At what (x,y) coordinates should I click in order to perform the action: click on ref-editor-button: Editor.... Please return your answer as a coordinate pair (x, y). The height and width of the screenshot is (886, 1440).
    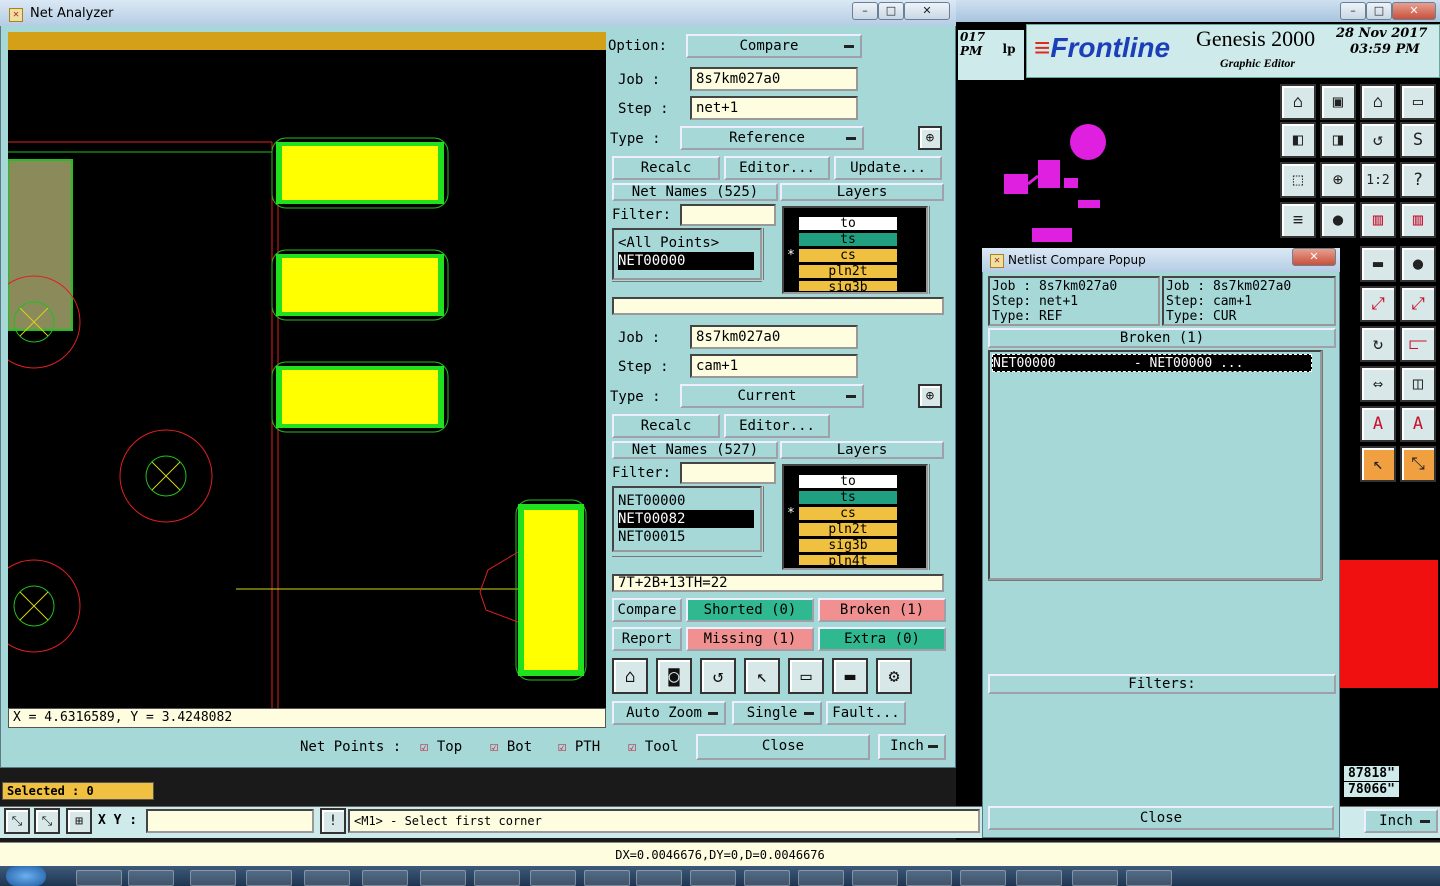
    Looking at the image, I should click on (777, 168).